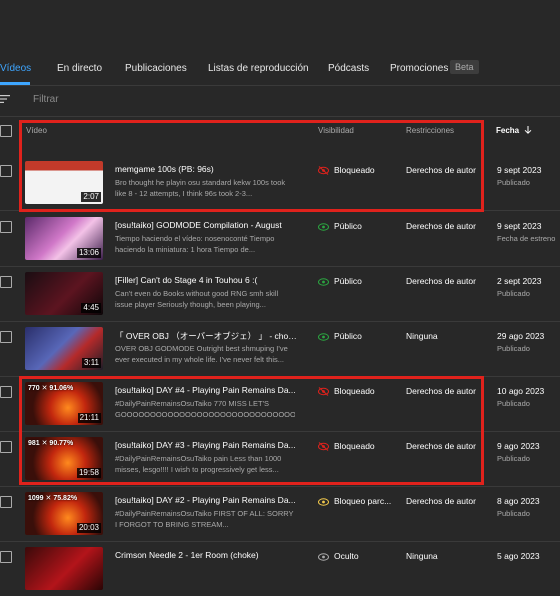 This screenshot has width=560, height=596. I want to click on thumbnail-score: 770 ✕ 91.06%, so click(51, 388).